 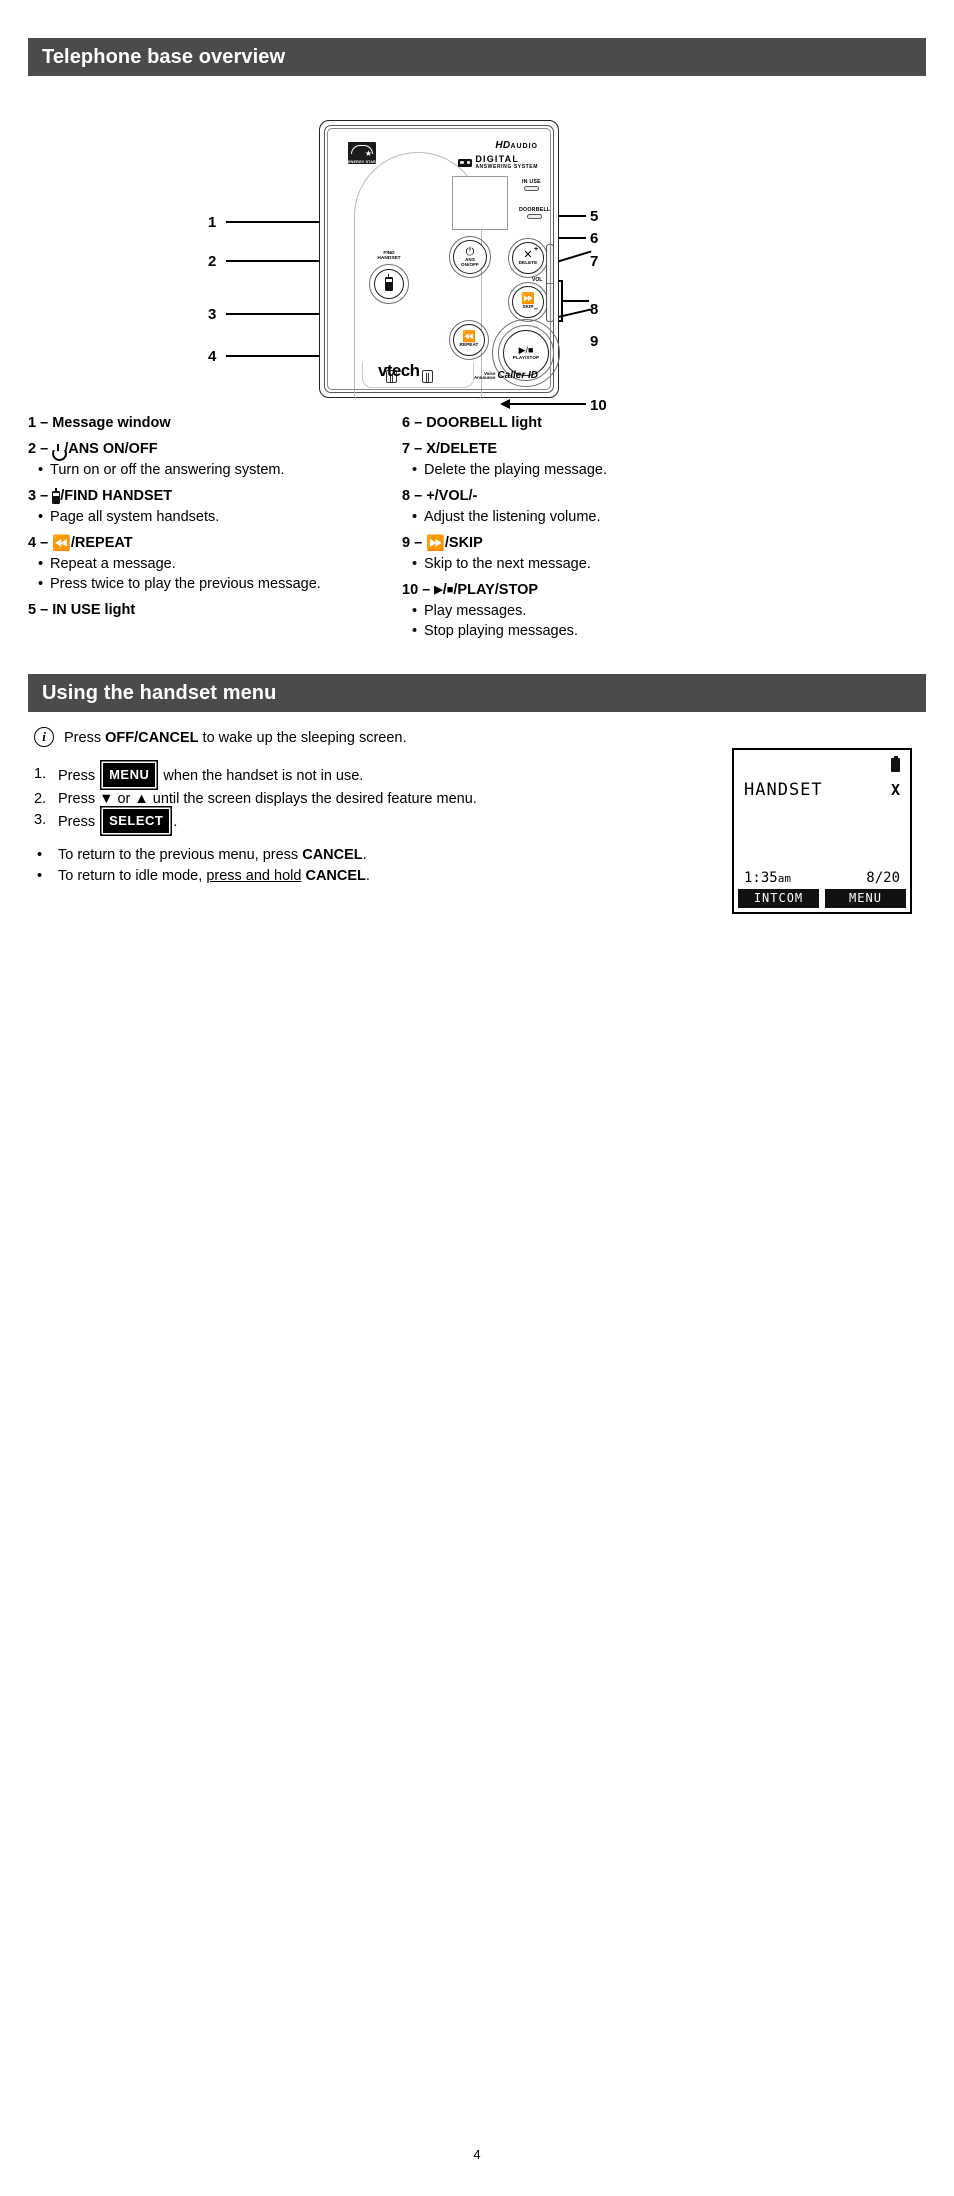 What do you see at coordinates (212, 314) in the screenshot?
I see `callout-number-3: 3` at bounding box center [212, 314].